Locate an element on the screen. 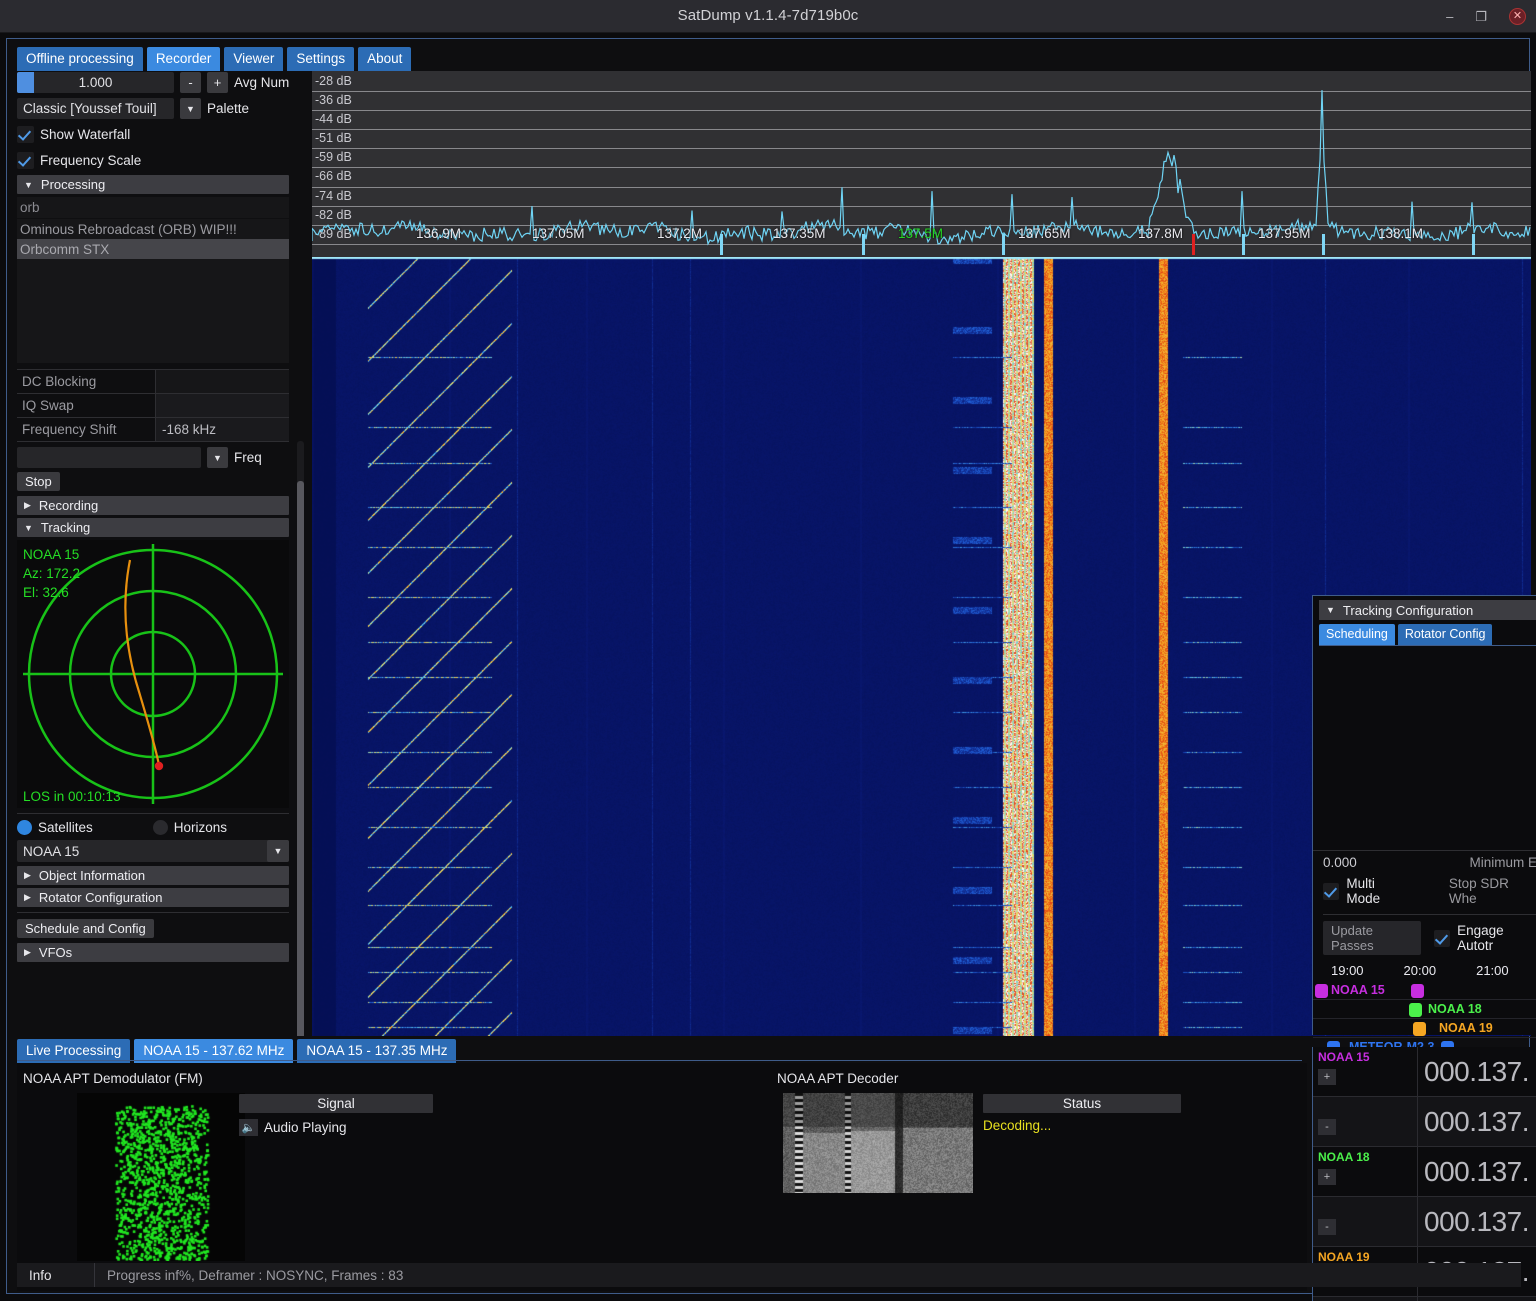 Image resolution: width=1536 pixels, height=1301 pixels. table-row: DC Blocking is located at coordinates (153, 382).